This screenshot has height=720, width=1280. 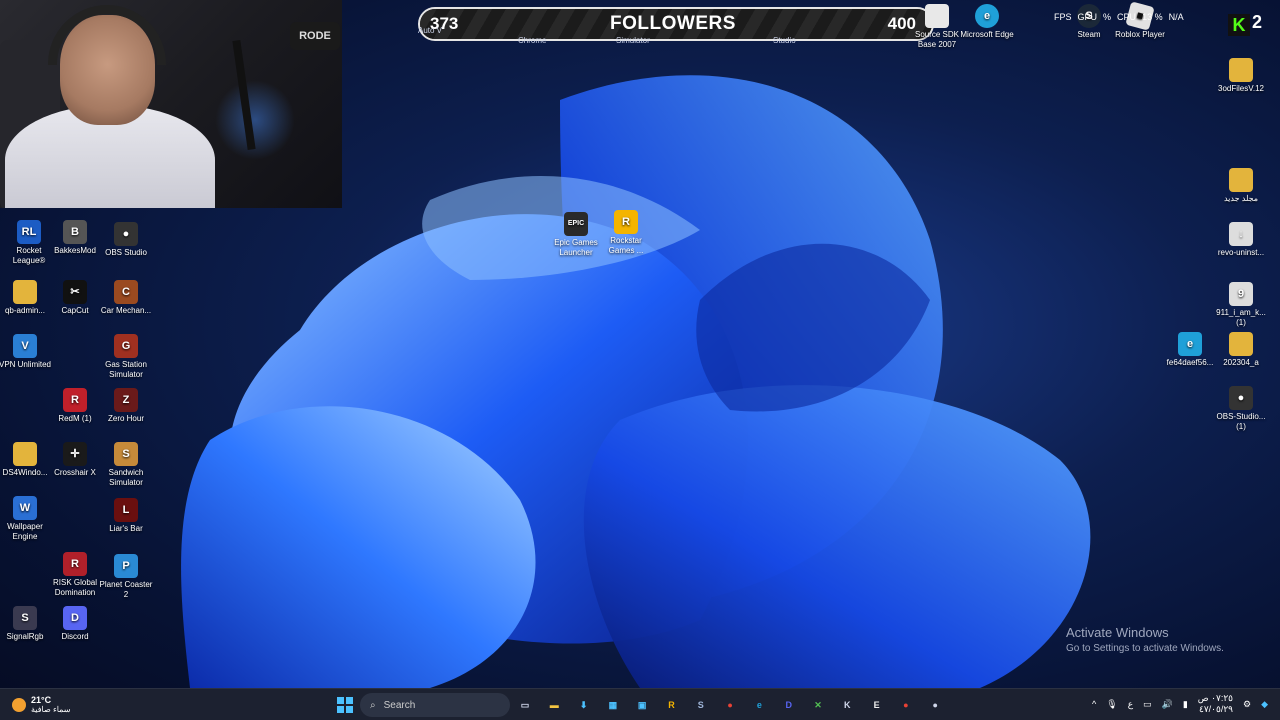 What do you see at coordinates (340, 700) in the screenshot?
I see `windows-logo-icon` at bounding box center [340, 700].